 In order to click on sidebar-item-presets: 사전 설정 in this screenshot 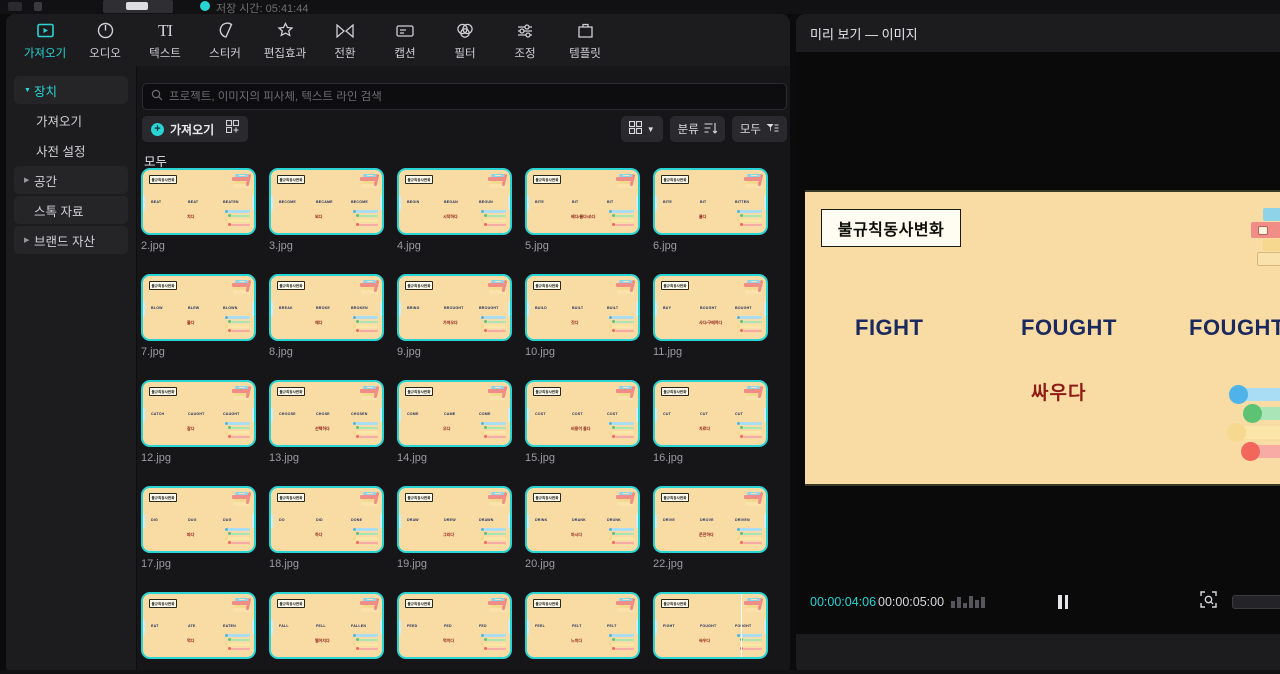, I will do `click(71, 150)`.